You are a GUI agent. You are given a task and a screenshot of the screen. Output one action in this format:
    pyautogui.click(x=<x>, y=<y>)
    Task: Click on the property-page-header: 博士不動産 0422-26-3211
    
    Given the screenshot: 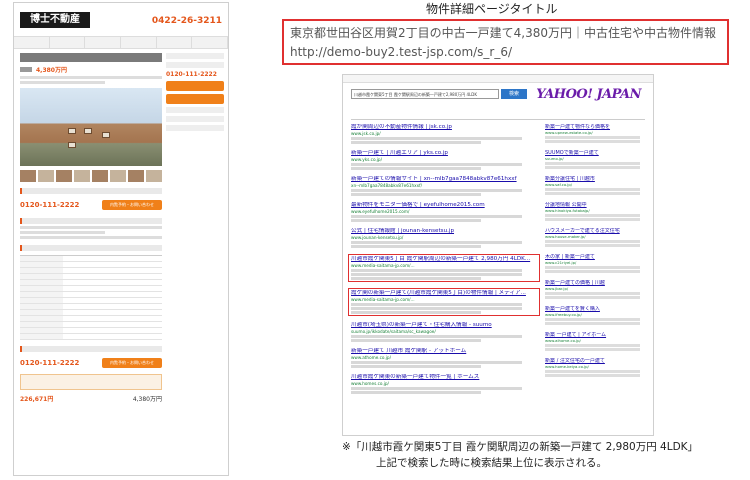 What is the action you would take?
    pyautogui.click(x=121, y=20)
    